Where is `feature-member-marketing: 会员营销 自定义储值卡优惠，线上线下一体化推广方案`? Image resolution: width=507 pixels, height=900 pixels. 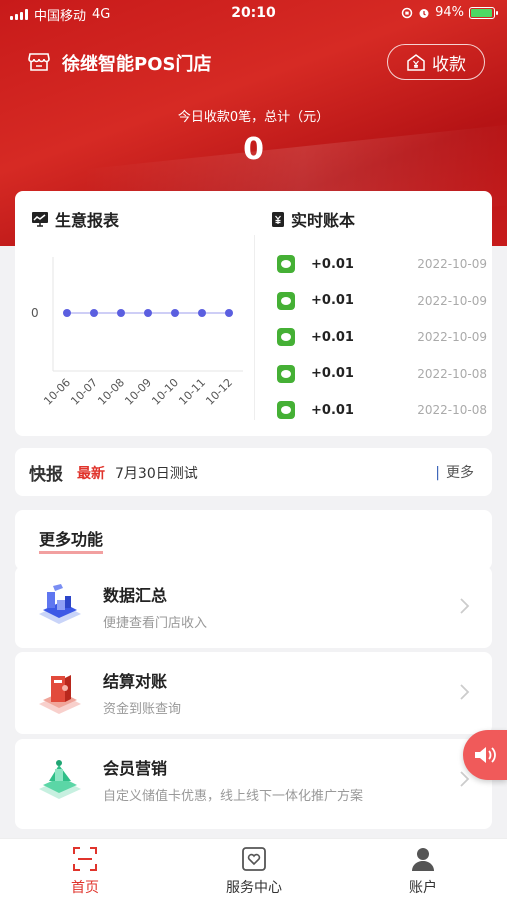 feature-member-marketing: 会员营销 自定义储值卡优惠，线上线下一体化推广方案 is located at coordinates (253, 784).